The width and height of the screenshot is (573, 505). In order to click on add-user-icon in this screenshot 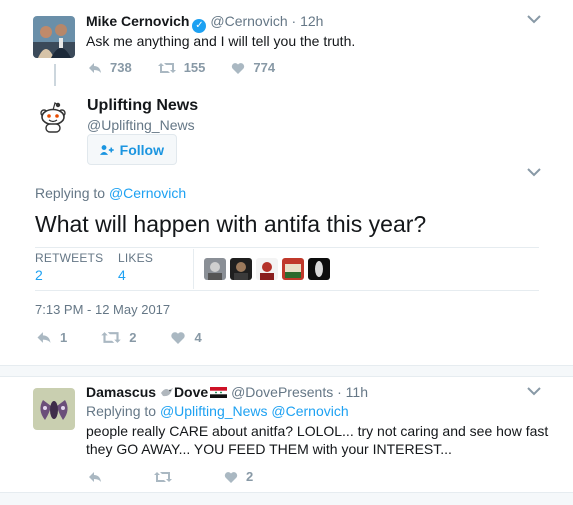, I will do `click(107, 149)`.